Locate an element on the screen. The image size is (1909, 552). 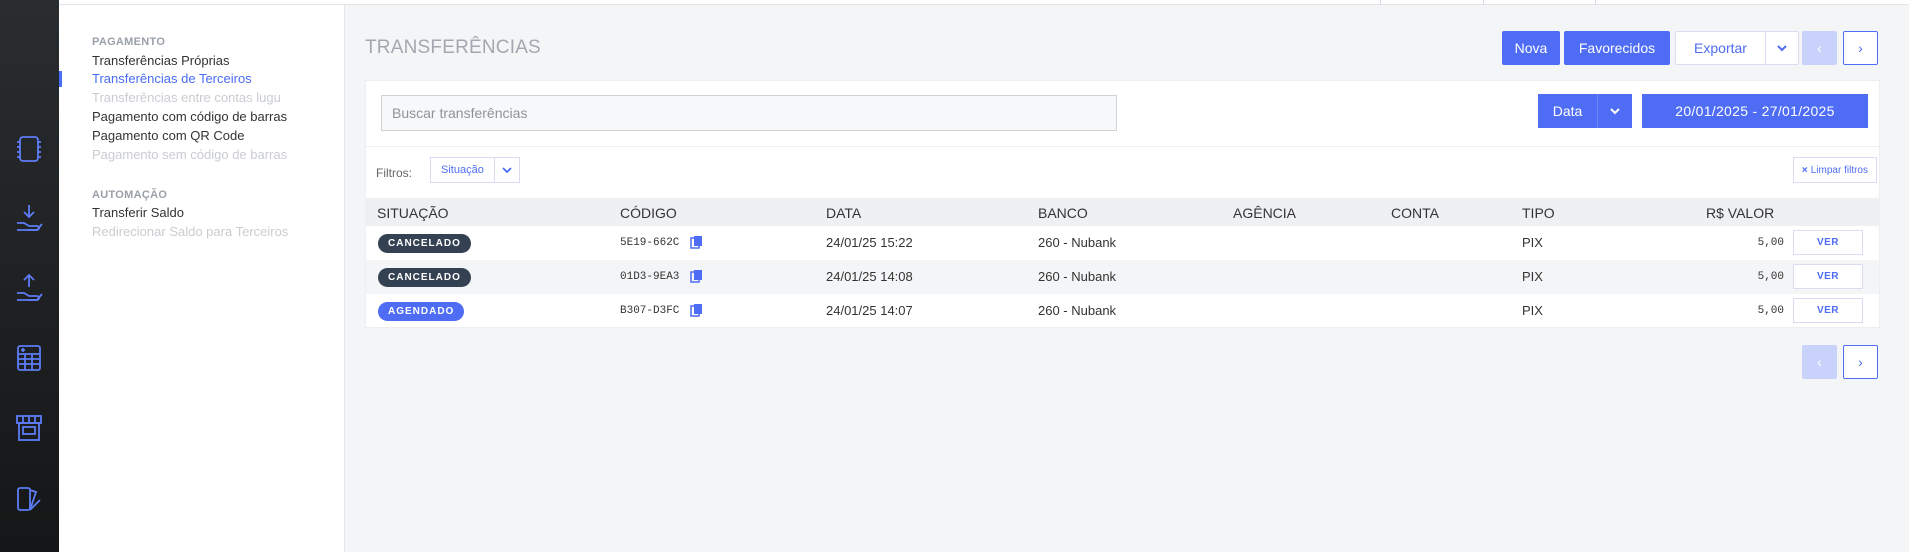
col-tipo: TIPO is located at coordinates (1538, 213).